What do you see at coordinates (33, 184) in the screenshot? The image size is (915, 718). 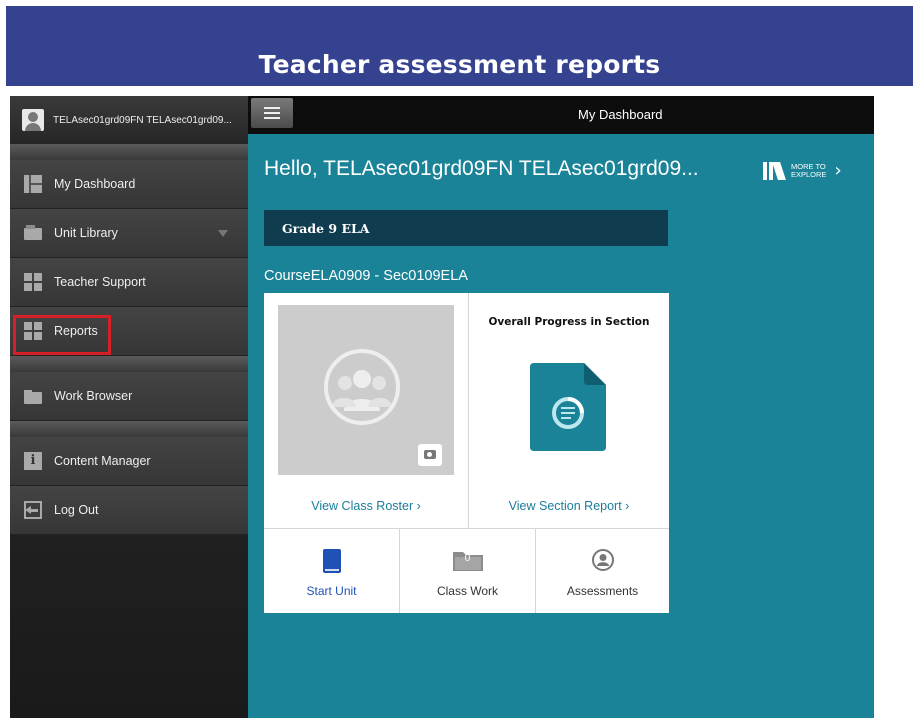 I see `dashboard-icon` at bounding box center [33, 184].